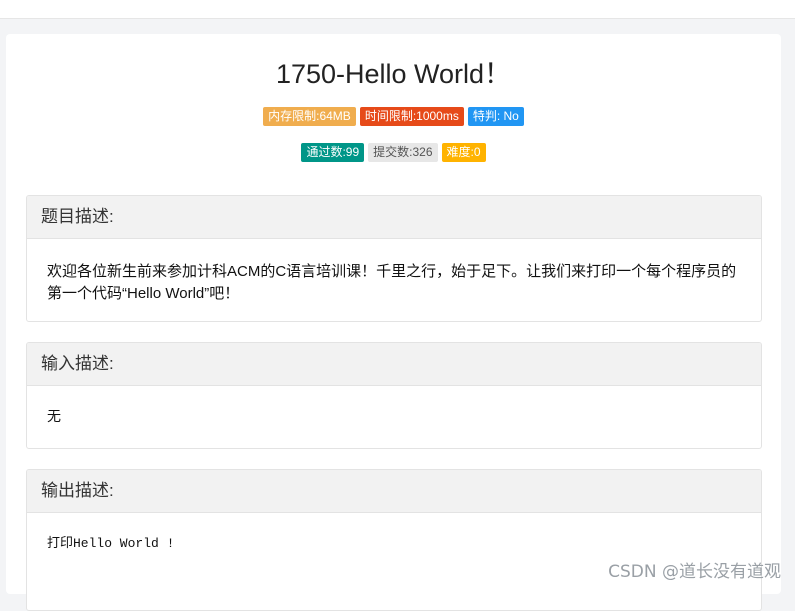 Image resolution: width=795 pixels, height=611 pixels. Describe the element at coordinates (403, 152) in the screenshot. I see `submission-count-badge: 提交数:326` at that location.